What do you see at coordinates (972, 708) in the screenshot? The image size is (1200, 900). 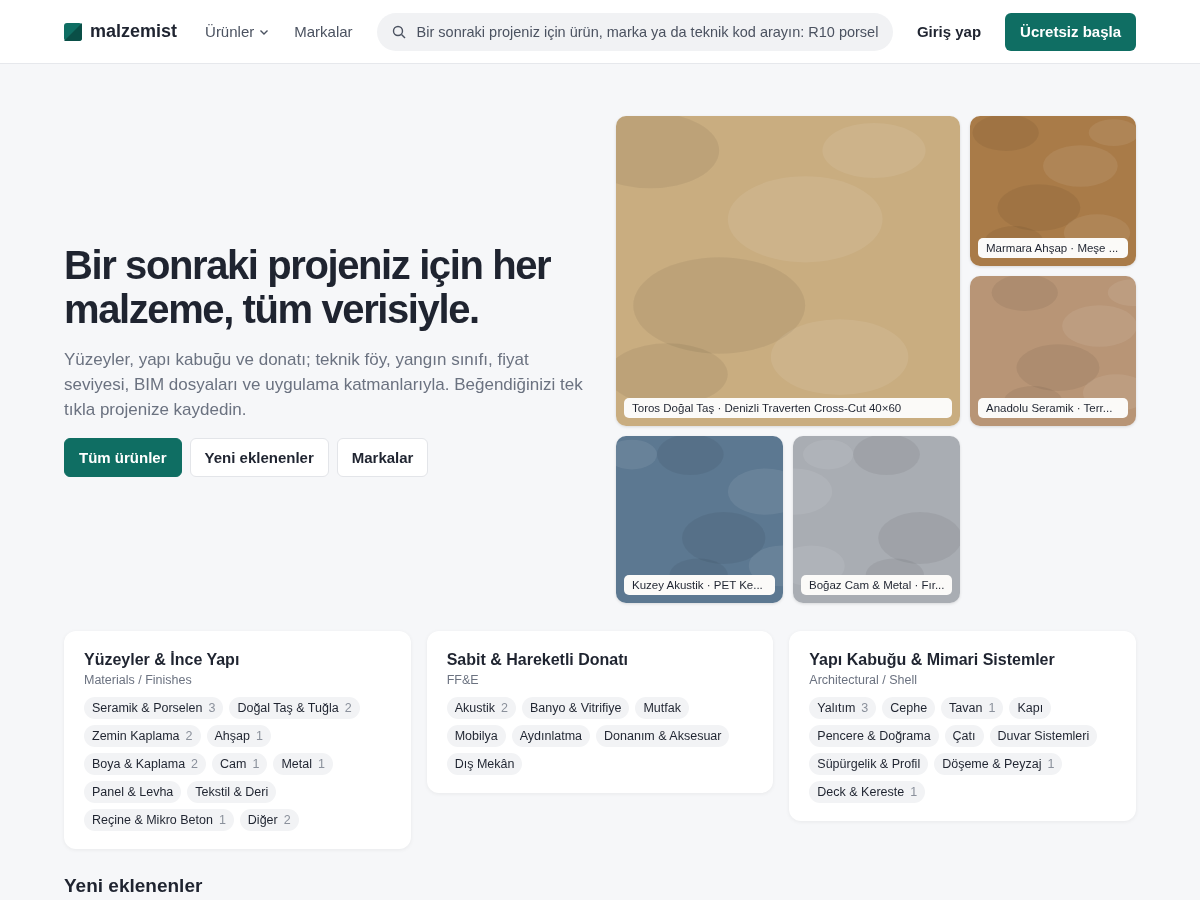 I see `category-tag: Tavan 1` at bounding box center [972, 708].